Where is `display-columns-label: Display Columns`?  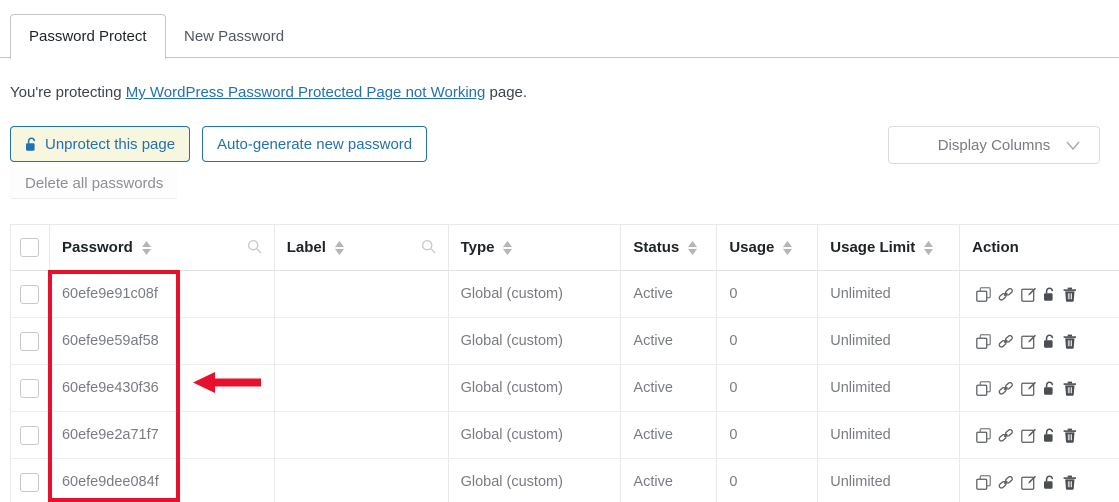
display-columns-label: Display Columns is located at coordinates (994, 145).